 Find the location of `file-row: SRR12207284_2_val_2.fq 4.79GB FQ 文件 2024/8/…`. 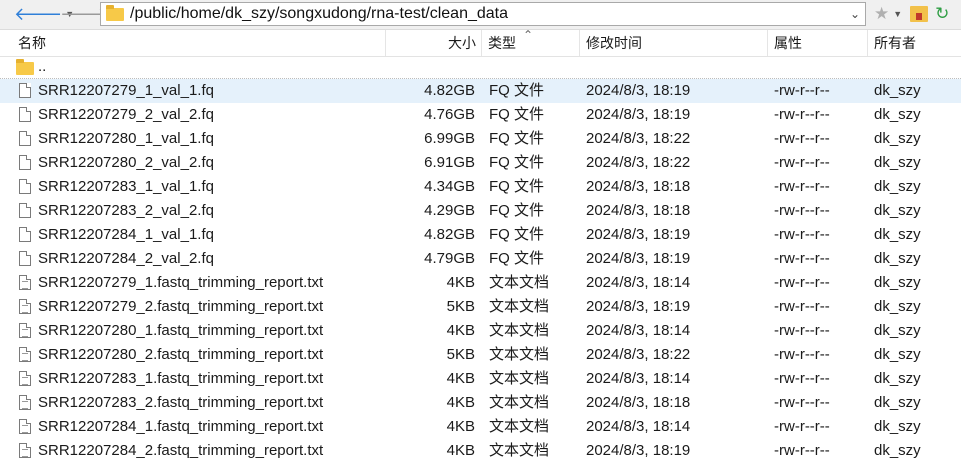

file-row: SRR12207284_2_val_2.fq 4.79GB FQ 文件 2024/8/… is located at coordinates (480, 259).